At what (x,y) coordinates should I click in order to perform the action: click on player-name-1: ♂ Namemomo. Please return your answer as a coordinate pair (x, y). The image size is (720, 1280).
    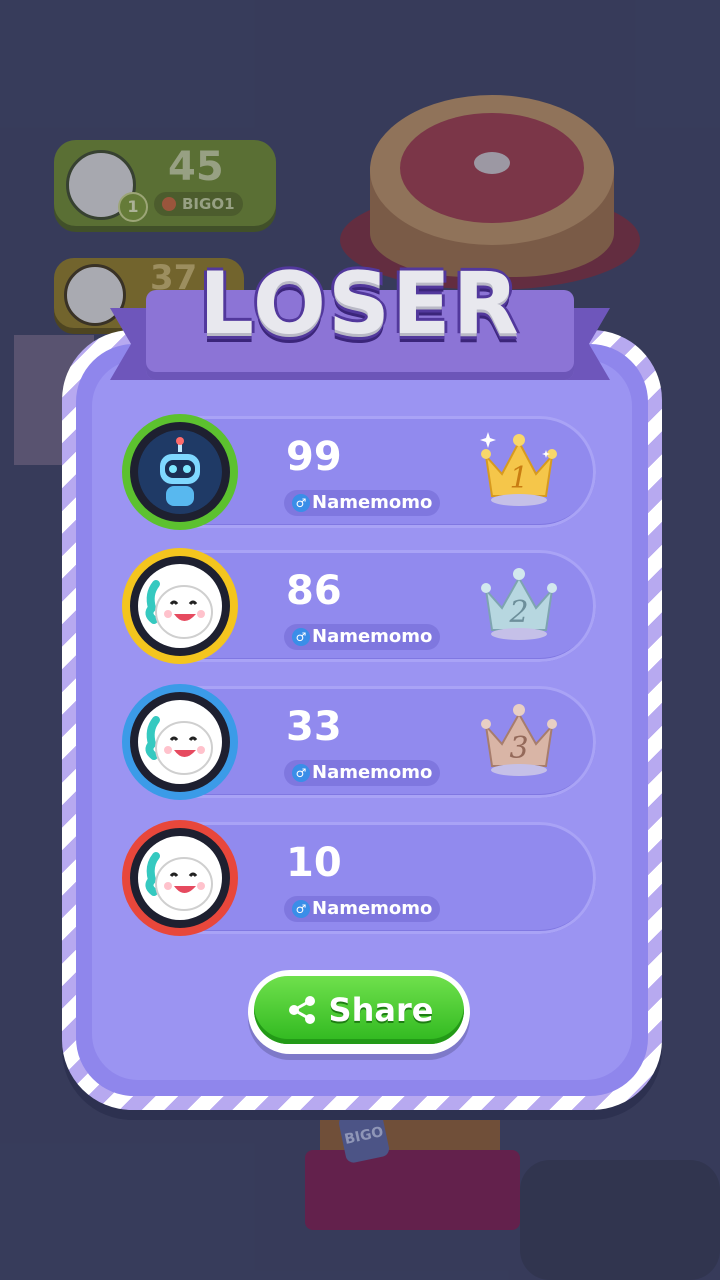
    Looking at the image, I should click on (362, 503).